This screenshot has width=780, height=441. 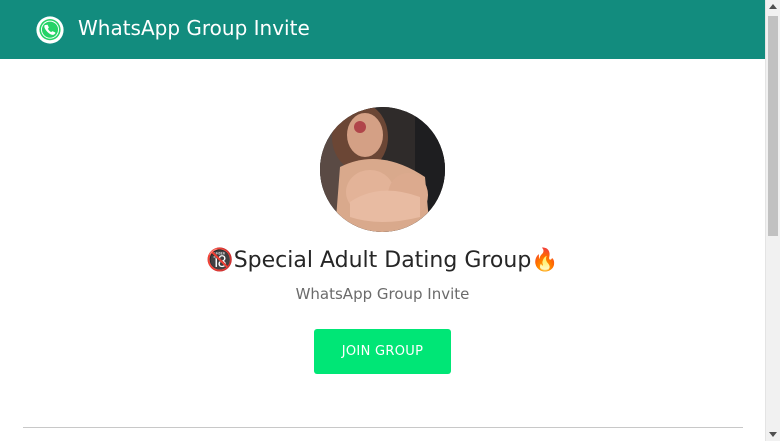 I want to click on join-group-button: JOIN GROUP, so click(x=382, y=351).